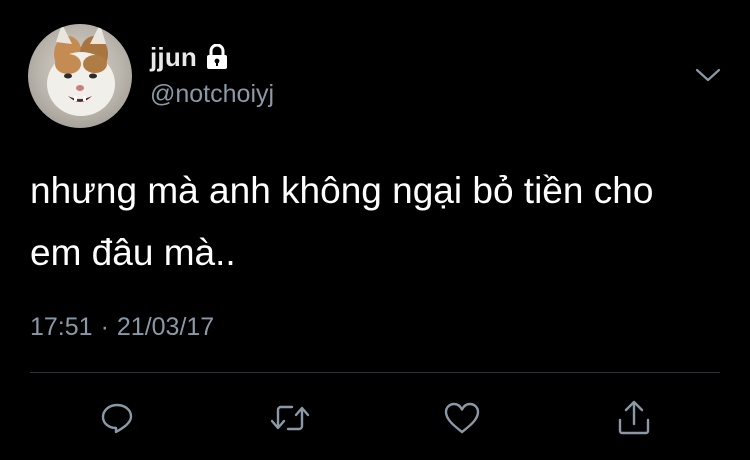 The width and height of the screenshot is (750, 460). What do you see at coordinates (342, 190) in the screenshot?
I see `tweet-text-line-1: nhưng mà anh không ngại bỏ tiền cho` at bounding box center [342, 190].